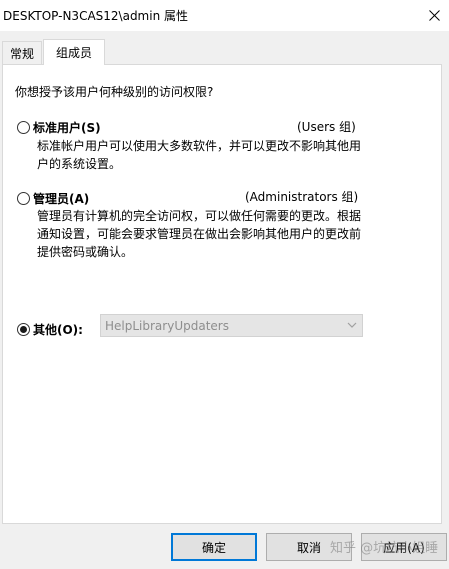 The height and width of the screenshot is (569, 449). Describe the element at coordinates (167, 325) in the screenshot. I see `other-group-value: HelpLibraryUpdaters` at that location.